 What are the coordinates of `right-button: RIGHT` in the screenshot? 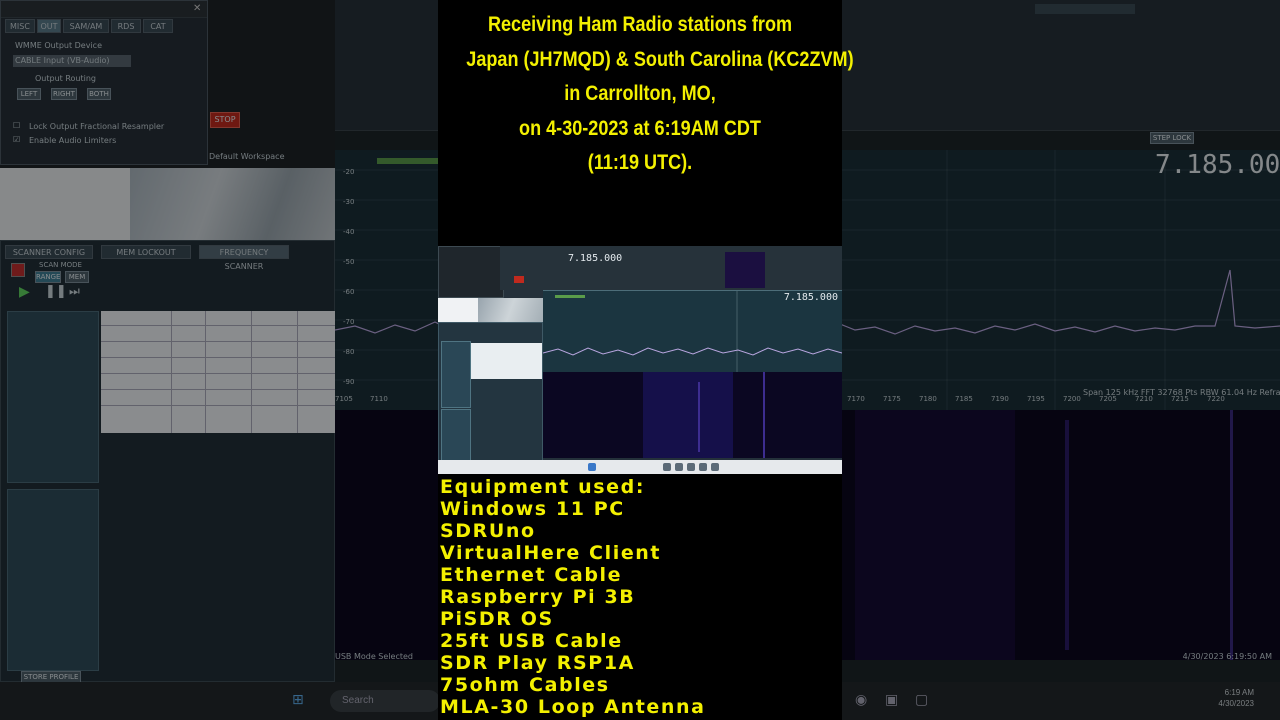 It's located at (64, 94).